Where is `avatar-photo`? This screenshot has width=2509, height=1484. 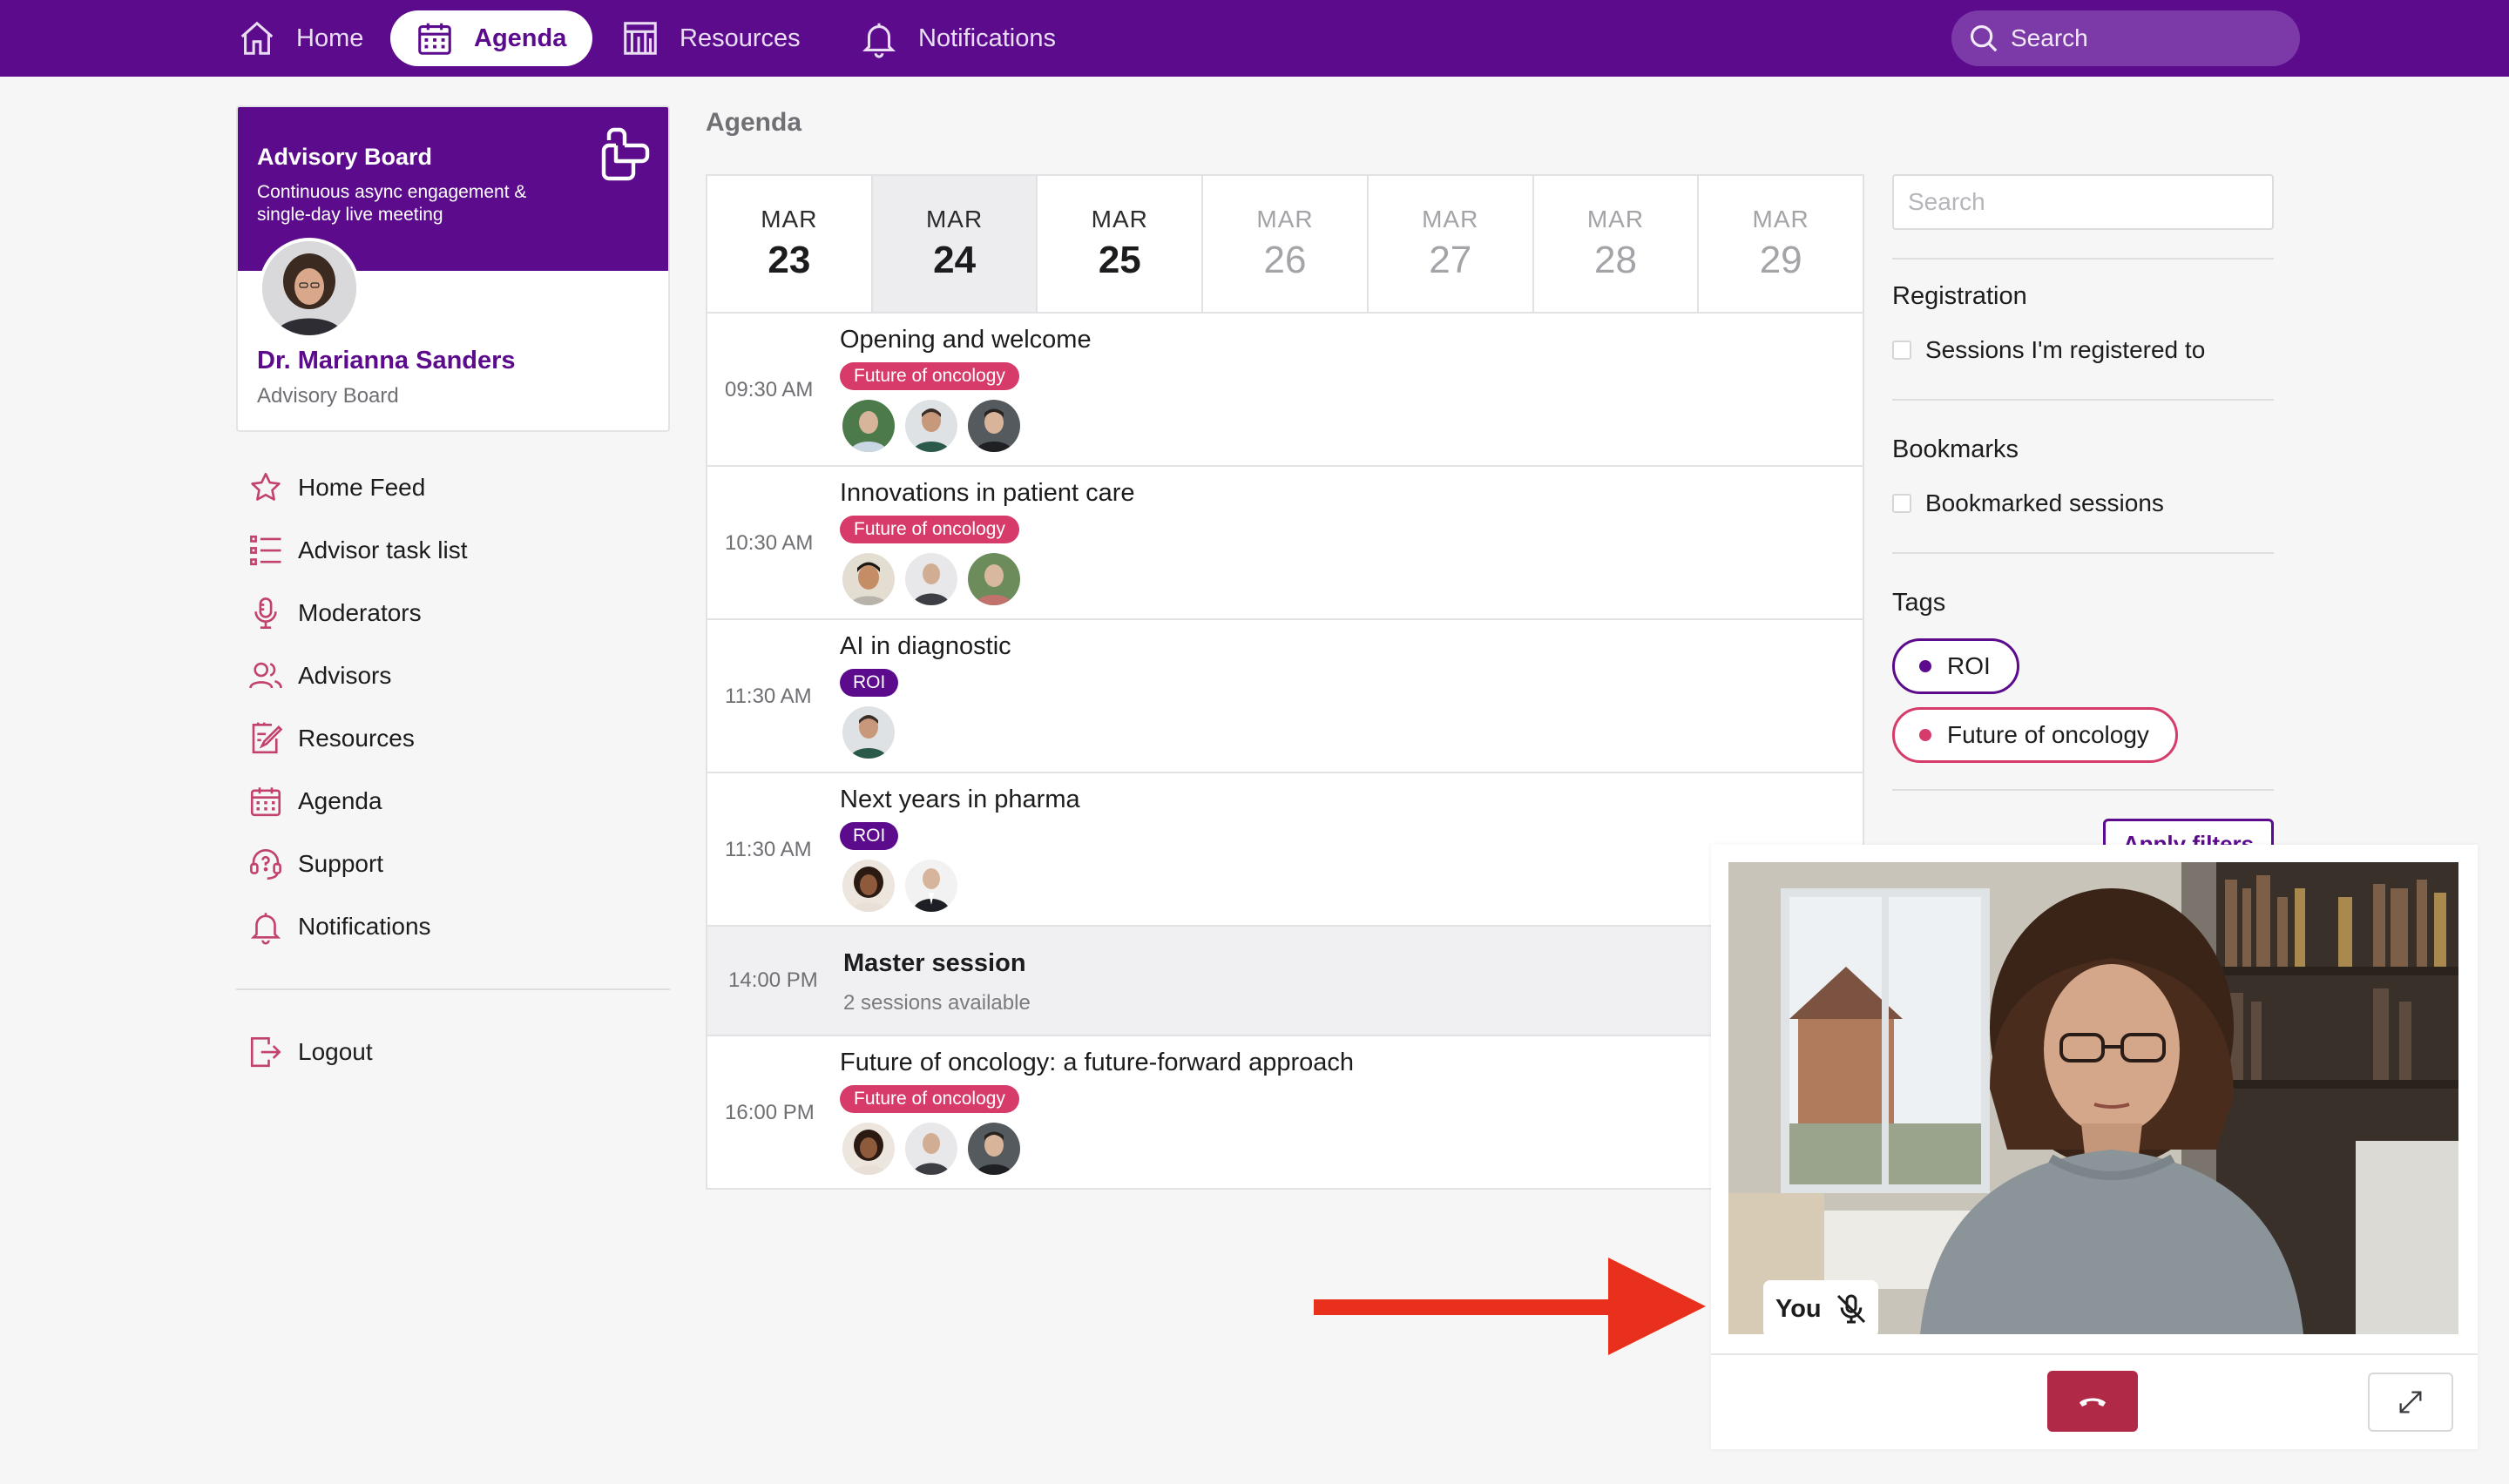
avatar-photo is located at coordinates (309, 288).